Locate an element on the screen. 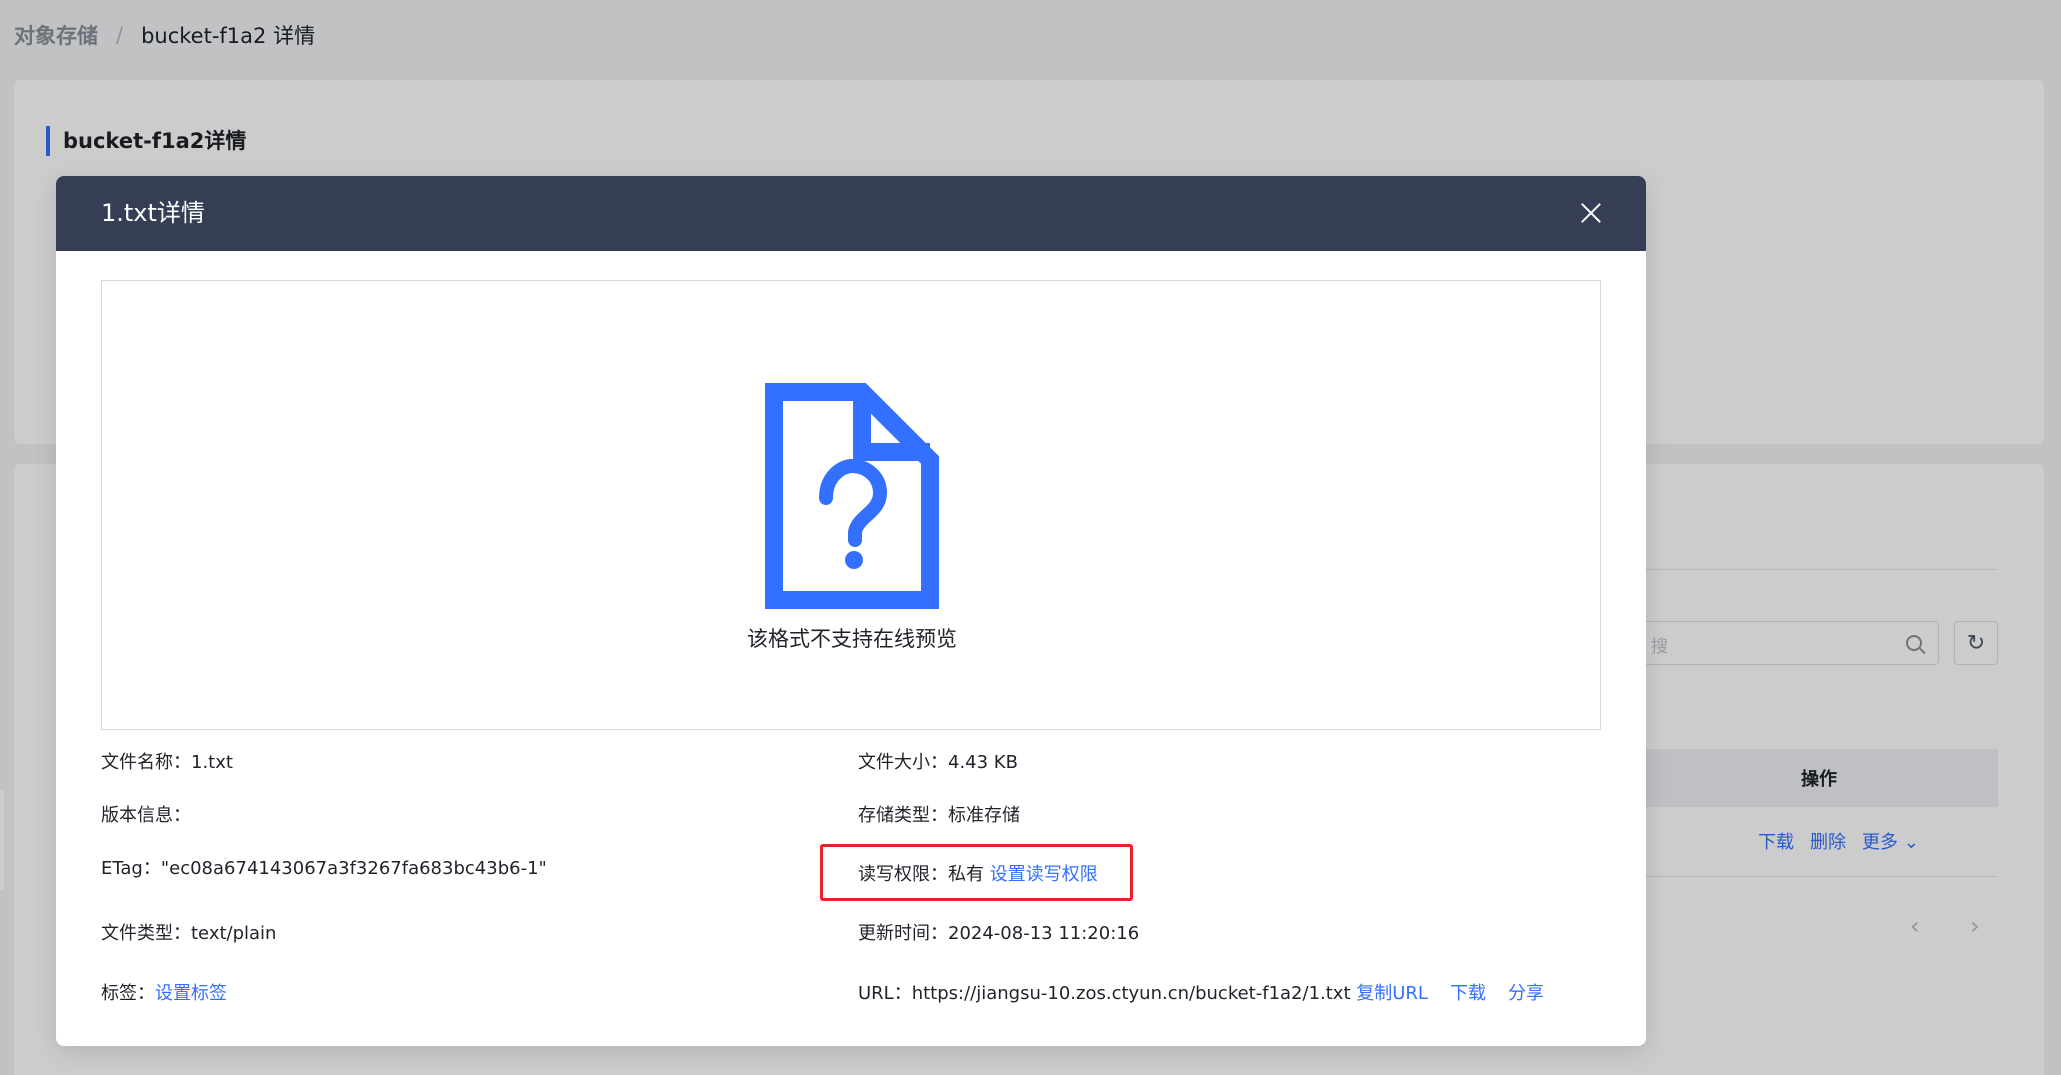 This screenshot has height=1075, width=2061. preview-unsupported-message: 该格式不支持在线预览 is located at coordinates (852, 639).